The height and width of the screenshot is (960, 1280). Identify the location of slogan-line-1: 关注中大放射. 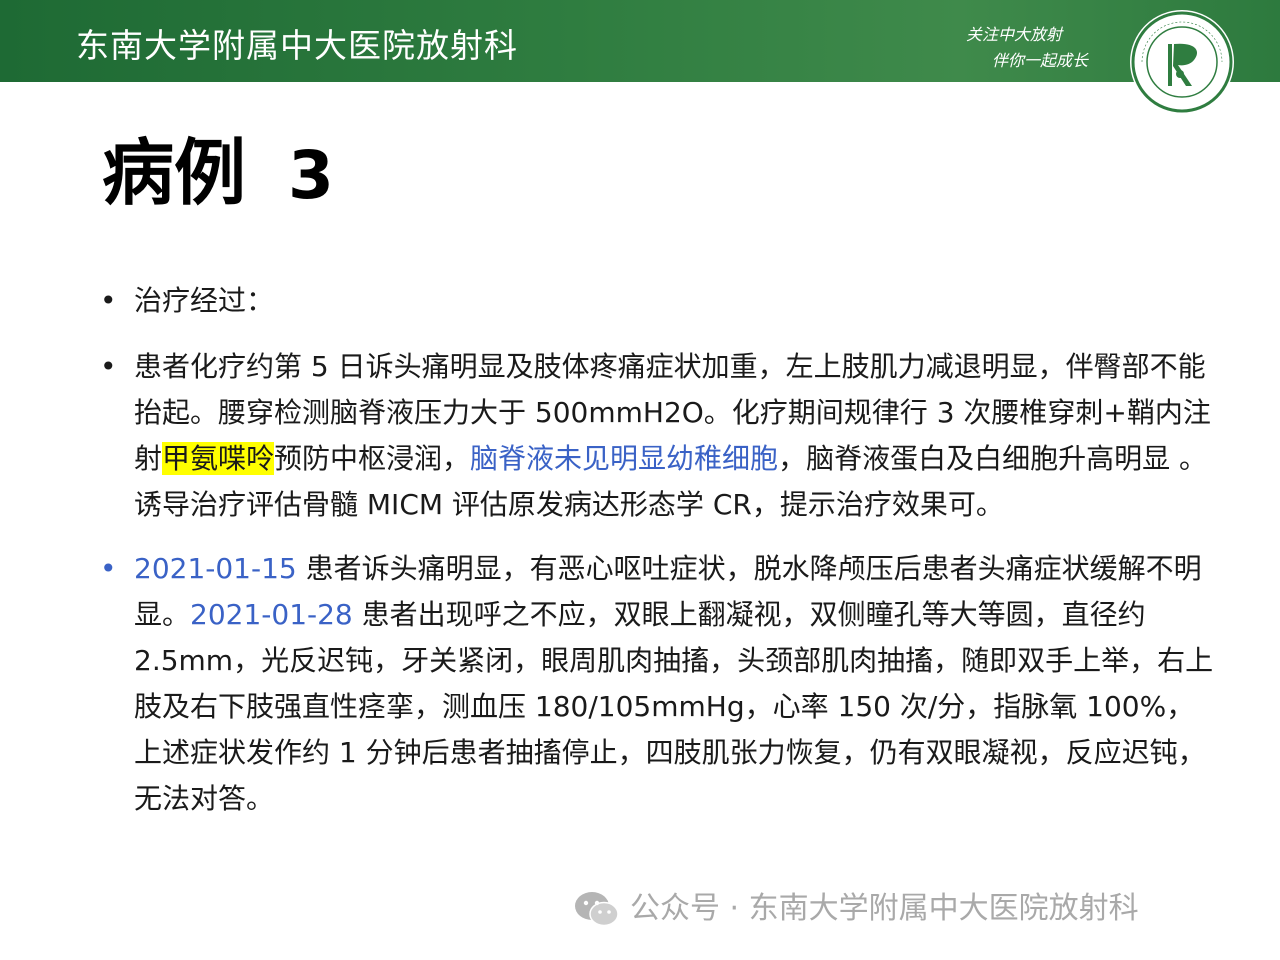
(1013, 34).